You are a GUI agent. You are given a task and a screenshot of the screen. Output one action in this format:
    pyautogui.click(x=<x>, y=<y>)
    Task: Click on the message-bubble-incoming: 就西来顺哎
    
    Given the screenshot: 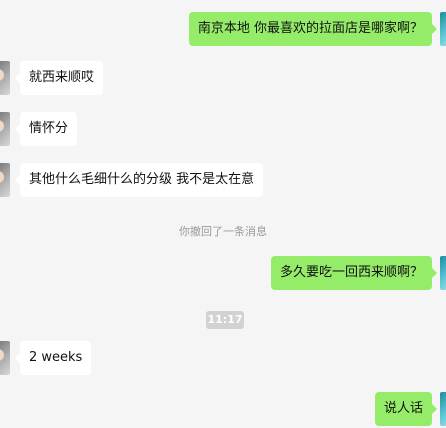 What is the action you would take?
    pyautogui.click(x=59, y=78)
    